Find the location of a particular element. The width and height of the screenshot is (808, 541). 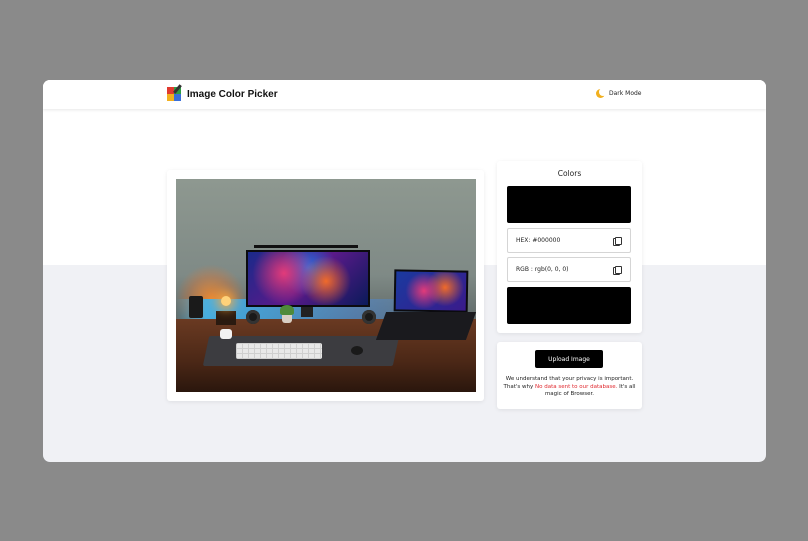

rgb-value-field: RGB : rgb(0, 0, 0) is located at coordinates (569, 269).